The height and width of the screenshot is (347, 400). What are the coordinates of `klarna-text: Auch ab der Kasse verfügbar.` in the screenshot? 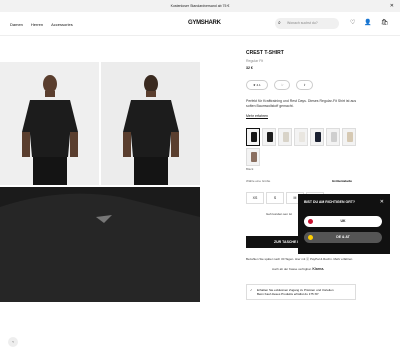 It's located at (292, 269).